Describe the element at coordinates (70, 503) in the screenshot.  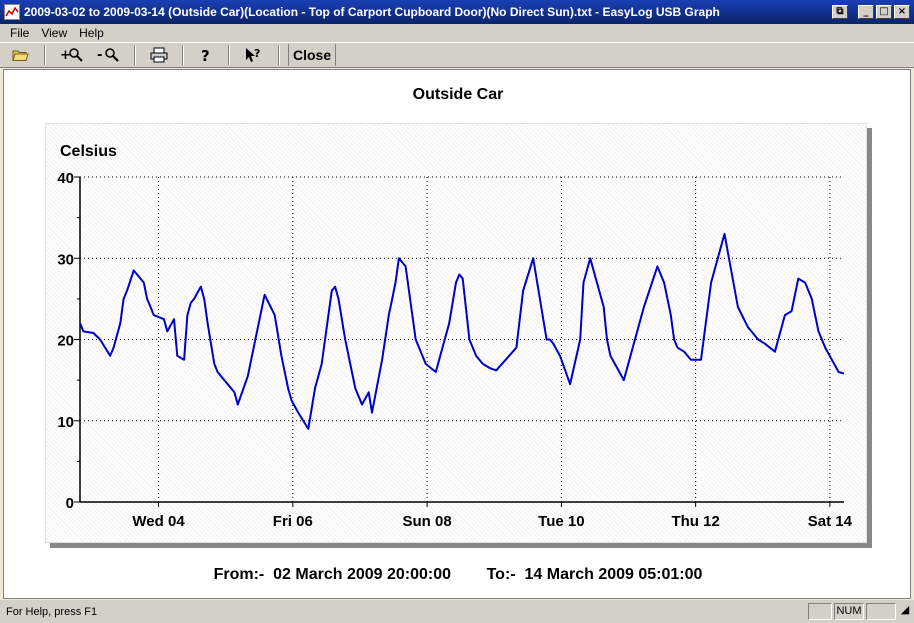
I see `y-tick-label: 0` at that location.